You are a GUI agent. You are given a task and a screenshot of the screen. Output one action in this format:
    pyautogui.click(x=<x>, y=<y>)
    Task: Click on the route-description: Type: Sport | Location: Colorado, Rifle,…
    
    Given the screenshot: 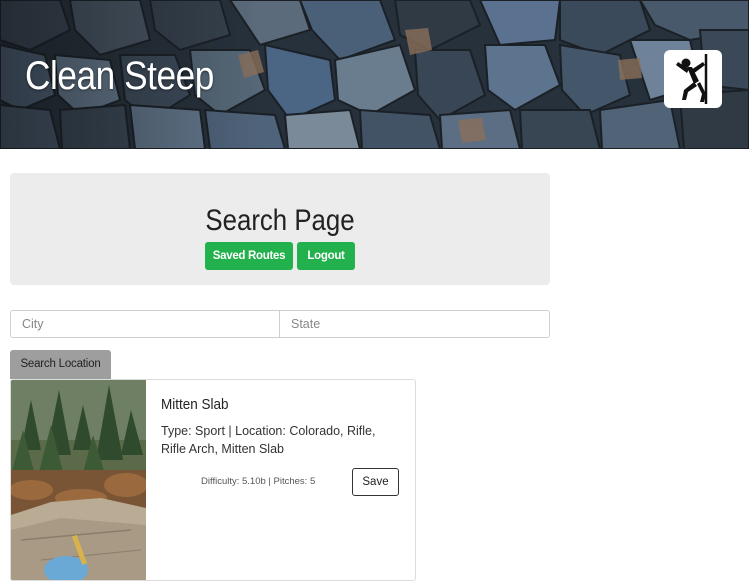 What is the action you would take?
    pyautogui.click(x=268, y=440)
    